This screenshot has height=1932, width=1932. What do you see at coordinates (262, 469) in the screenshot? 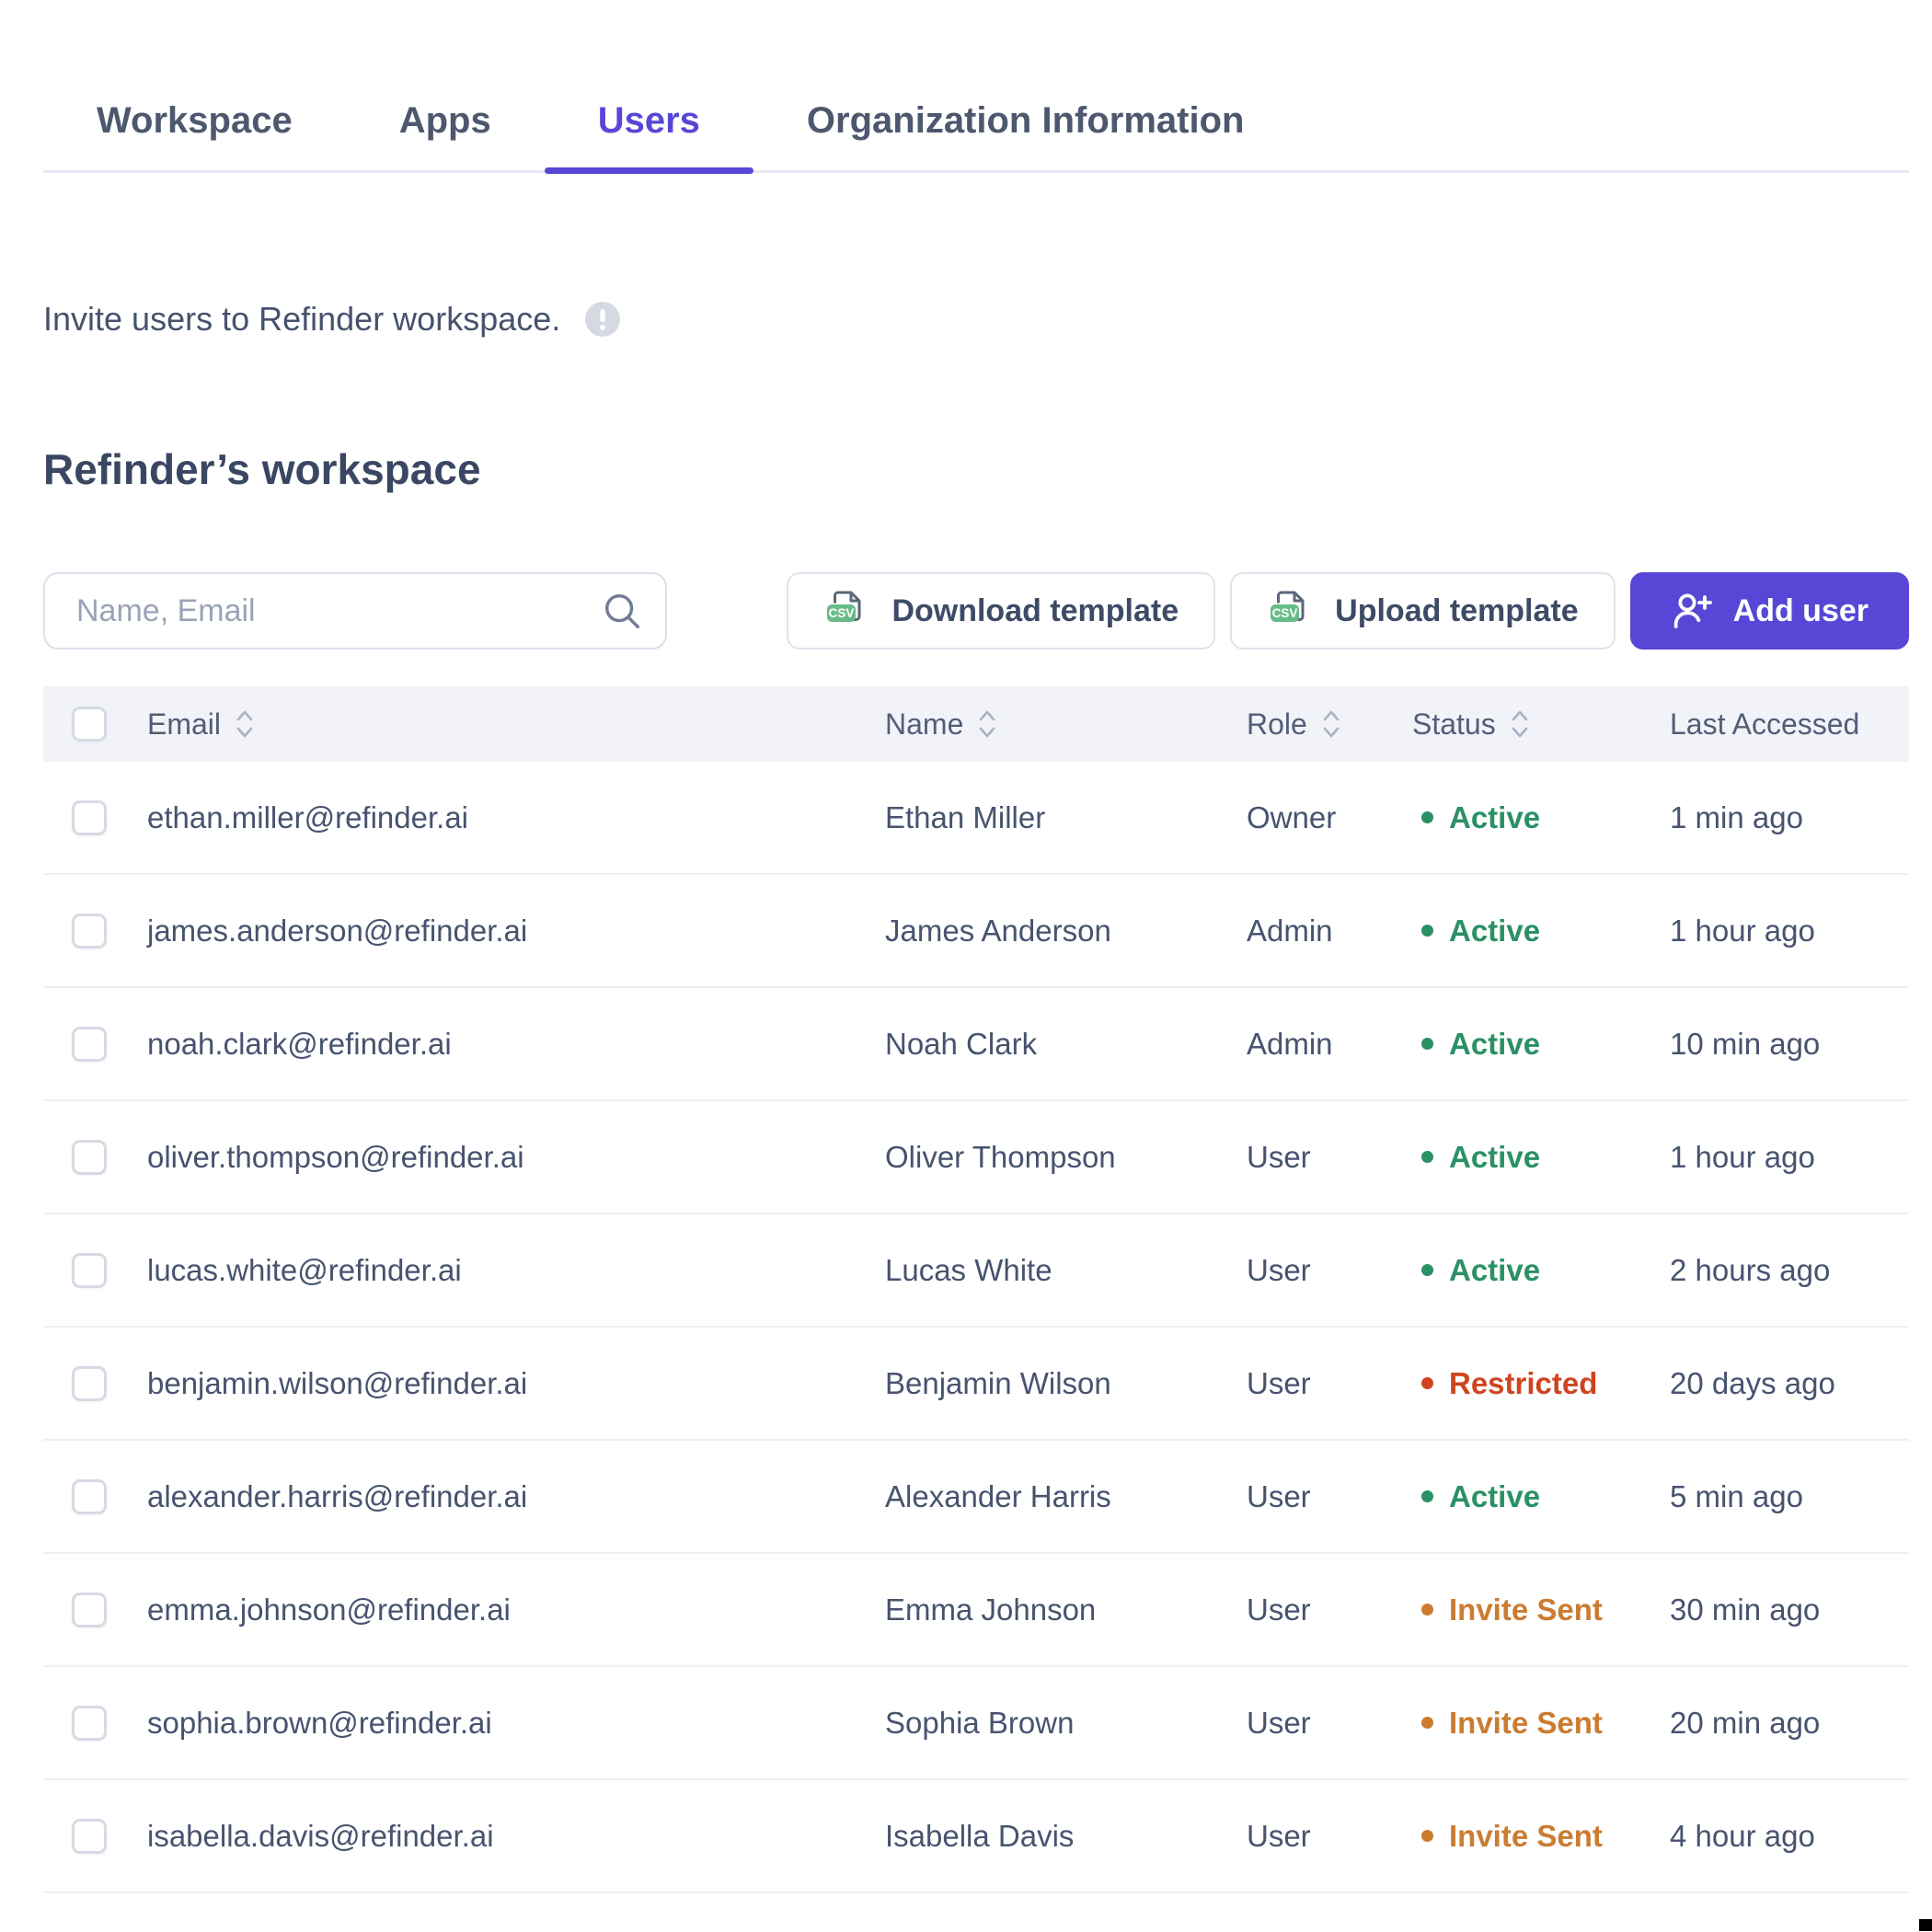
I see `page-title: Refinder’s workspace` at bounding box center [262, 469].